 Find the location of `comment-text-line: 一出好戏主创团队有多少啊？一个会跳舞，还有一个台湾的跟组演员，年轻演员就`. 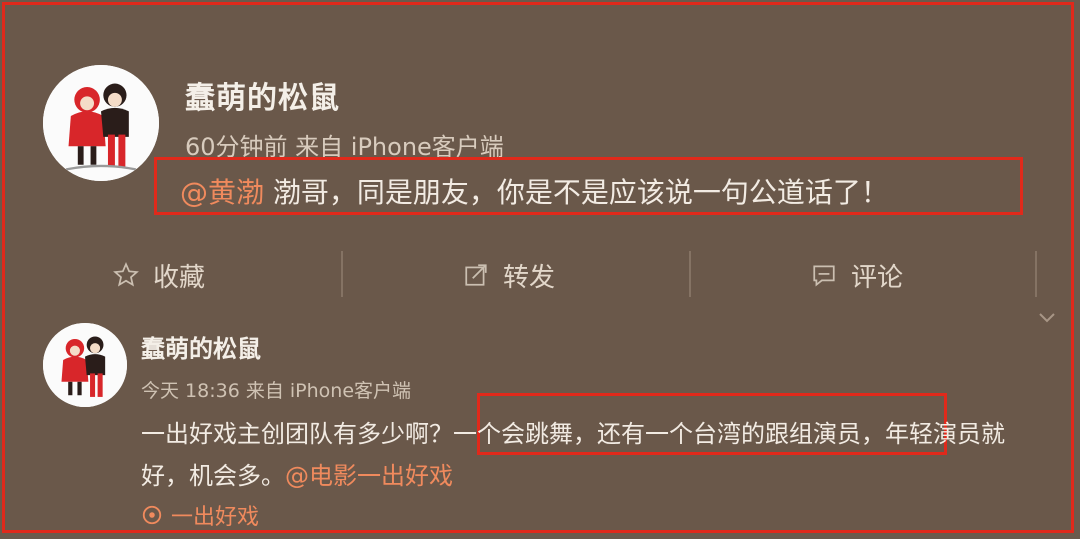

comment-text-line: 一出好戏主创团队有多少啊？一个会跳舞，还有一个台湾的跟组演员，年轻演员就 is located at coordinates (573, 434).